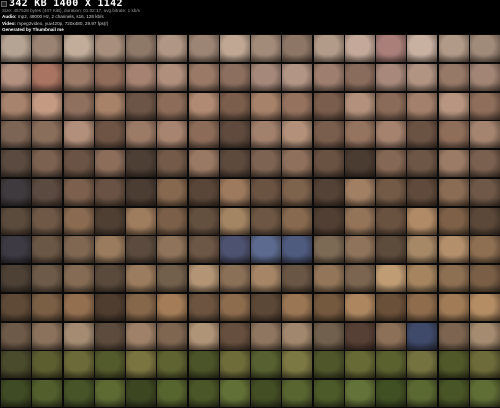 Image resolution: width=500 pixels, height=408 pixels. I want to click on generated-by-line: Generated by Thumbnail me, so click(33, 29).